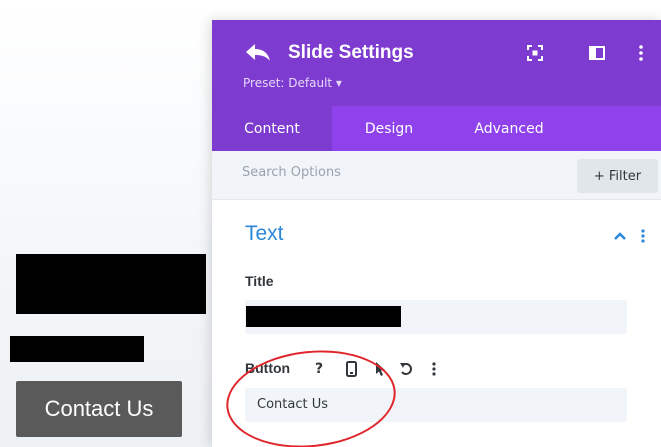  What do you see at coordinates (535, 53) in the screenshot?
I see `focus-icon` at bounding box center [535, 53].